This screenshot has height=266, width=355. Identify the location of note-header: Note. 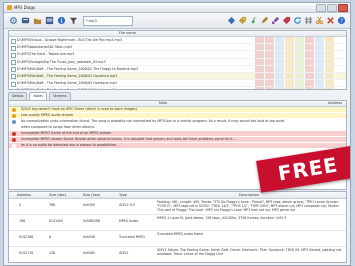
(163, 103).